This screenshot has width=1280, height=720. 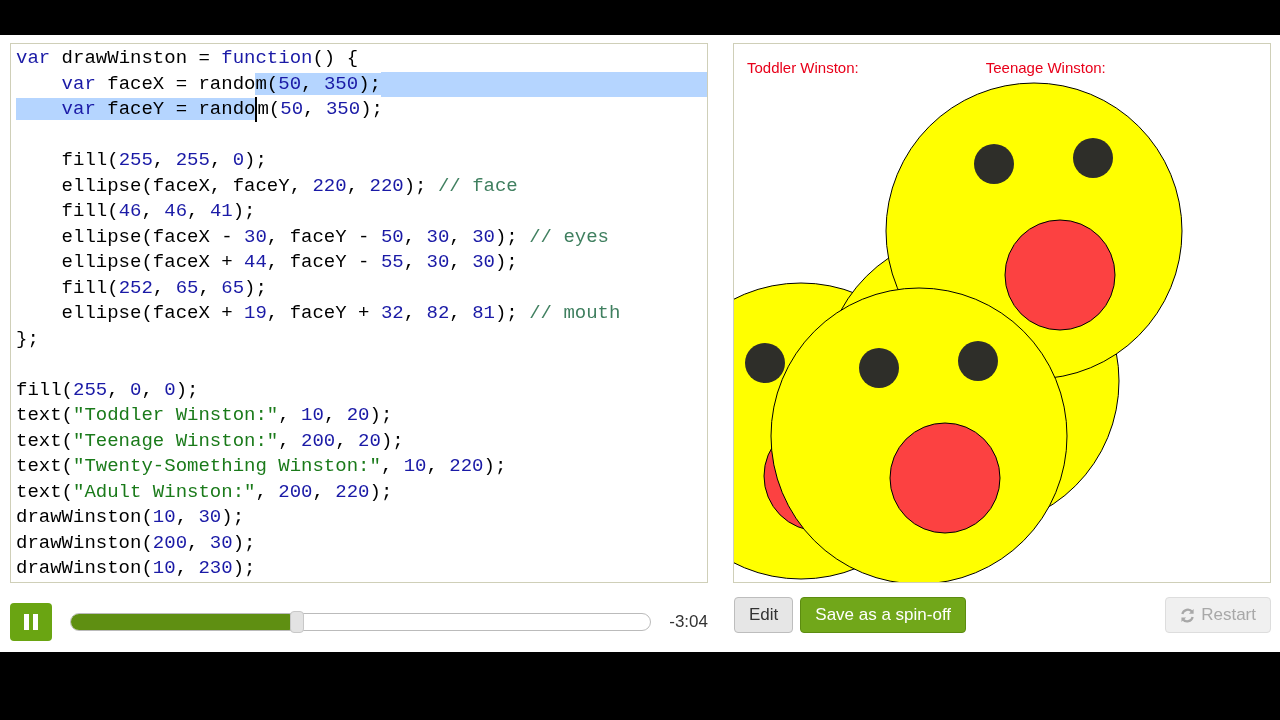 I want to click on pause-icon, so click(x=30, y=622).